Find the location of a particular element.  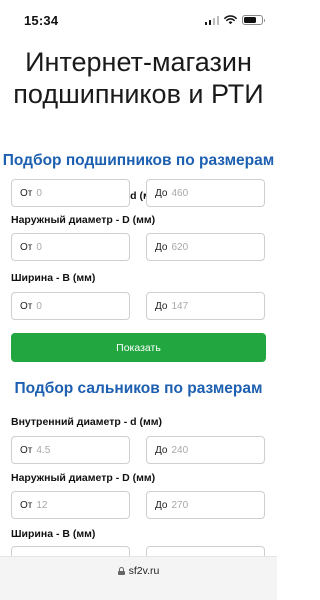

placeholder-value: 270 is located at coordinates (180, 505).